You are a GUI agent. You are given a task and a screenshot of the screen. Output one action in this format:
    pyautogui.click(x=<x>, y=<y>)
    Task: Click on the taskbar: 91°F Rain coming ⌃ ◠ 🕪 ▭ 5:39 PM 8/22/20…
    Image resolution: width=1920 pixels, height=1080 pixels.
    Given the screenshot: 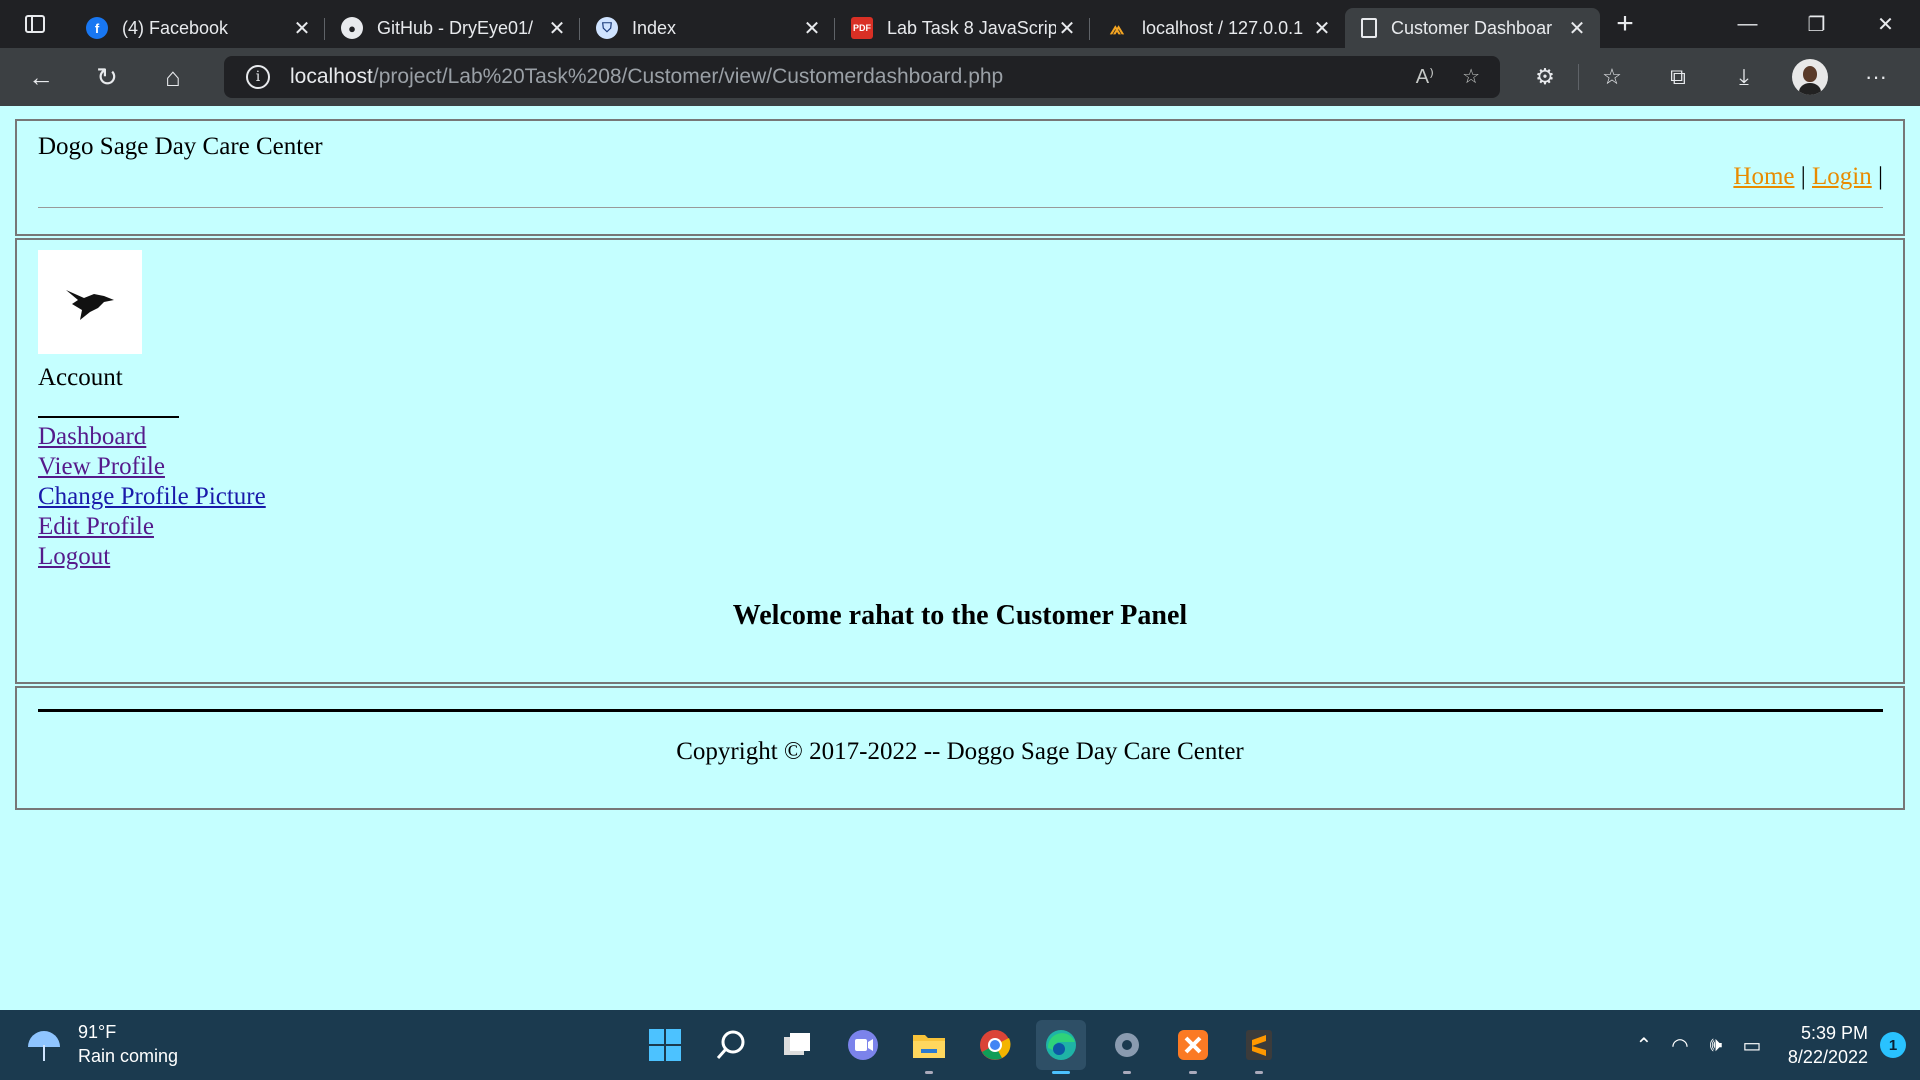 What is the action you would take?
    pyautogui.click(x=960, y=1045)
    